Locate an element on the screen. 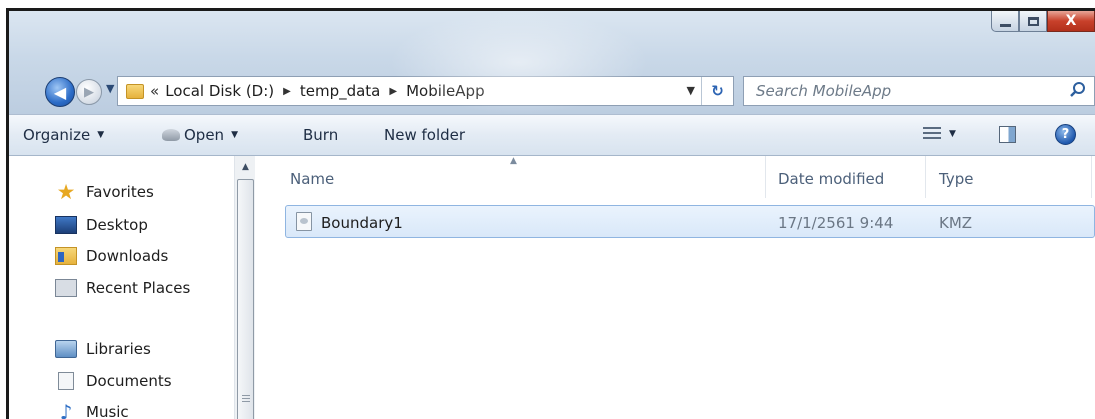  file-icon is located at coordinates (304, 221).